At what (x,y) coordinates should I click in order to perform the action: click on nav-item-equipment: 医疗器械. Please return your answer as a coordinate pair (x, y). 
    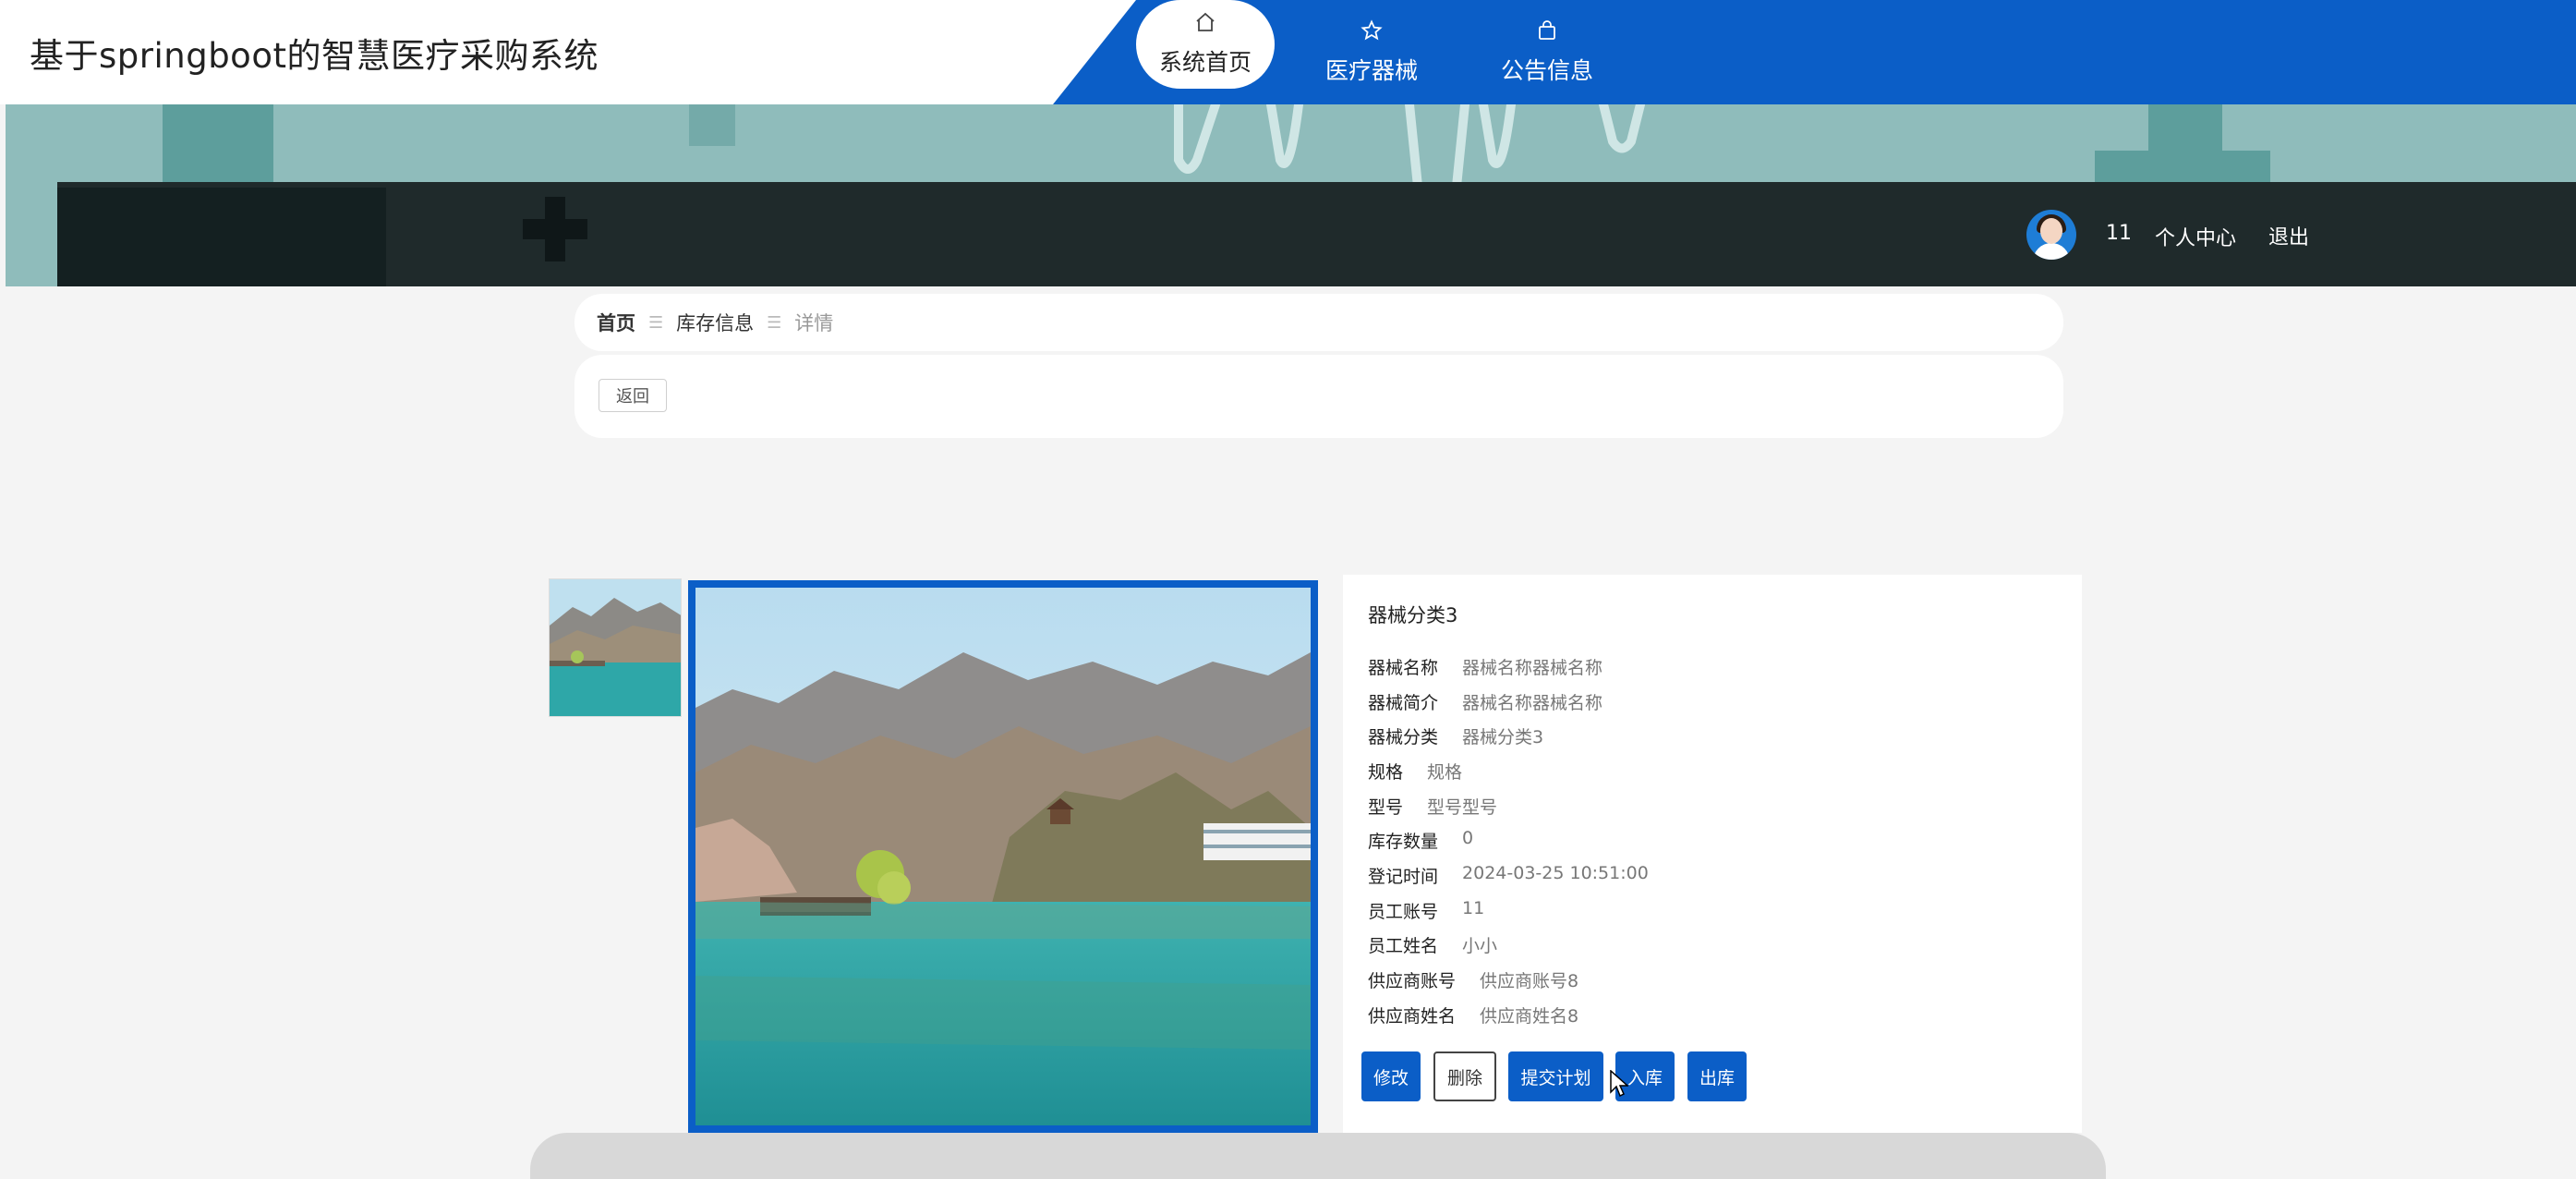
    Looking at the image, I should click on (1371, 52).